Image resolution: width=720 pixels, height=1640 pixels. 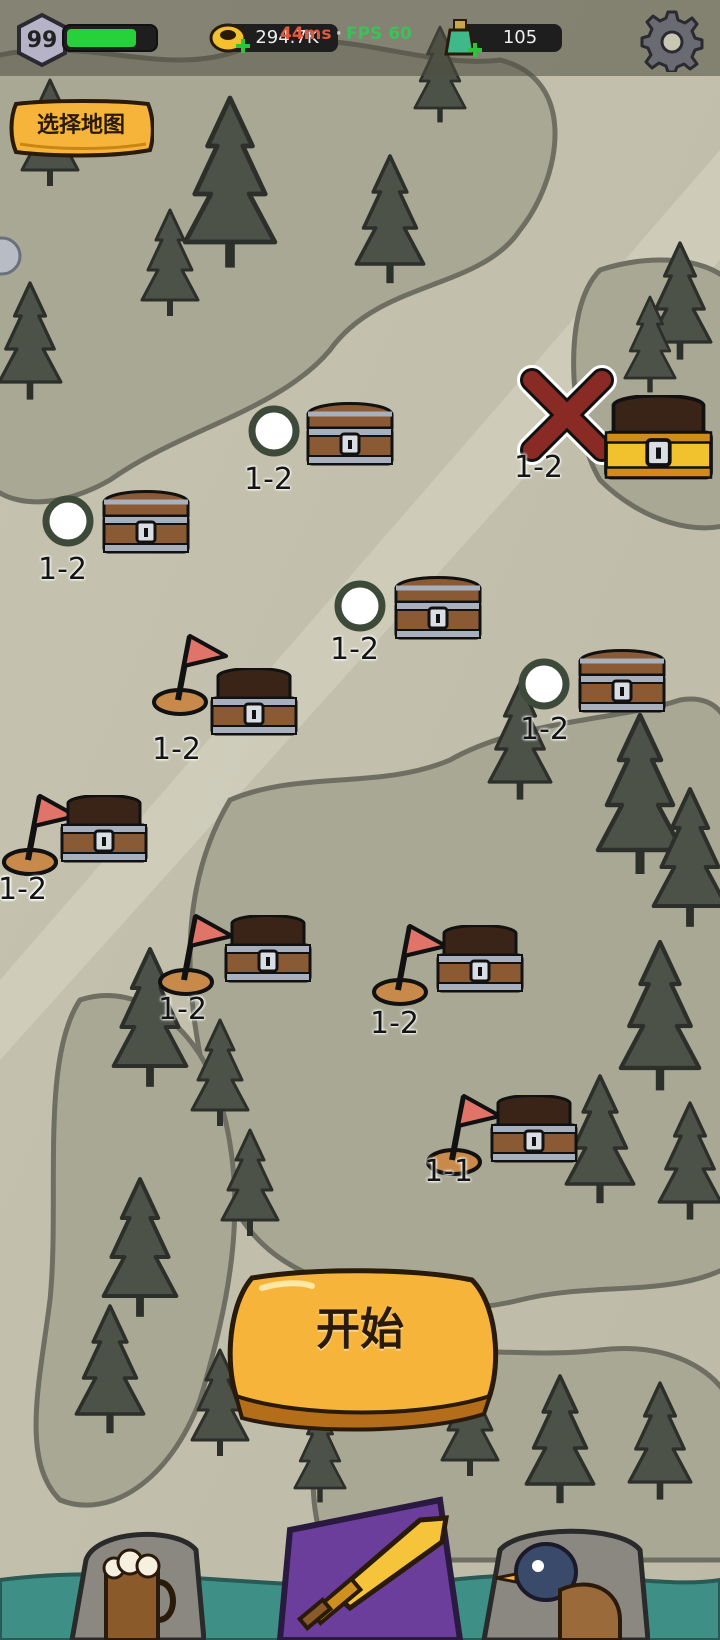 I want to click on start-button: 开始, so click(x=360, y=1330).